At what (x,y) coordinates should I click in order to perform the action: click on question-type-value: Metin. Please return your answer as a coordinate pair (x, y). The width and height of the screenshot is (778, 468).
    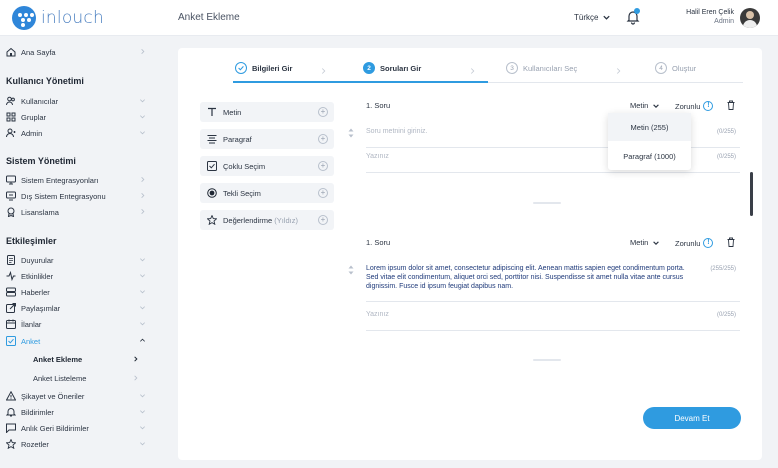
    Looking at the image, I should click on (639, 242).